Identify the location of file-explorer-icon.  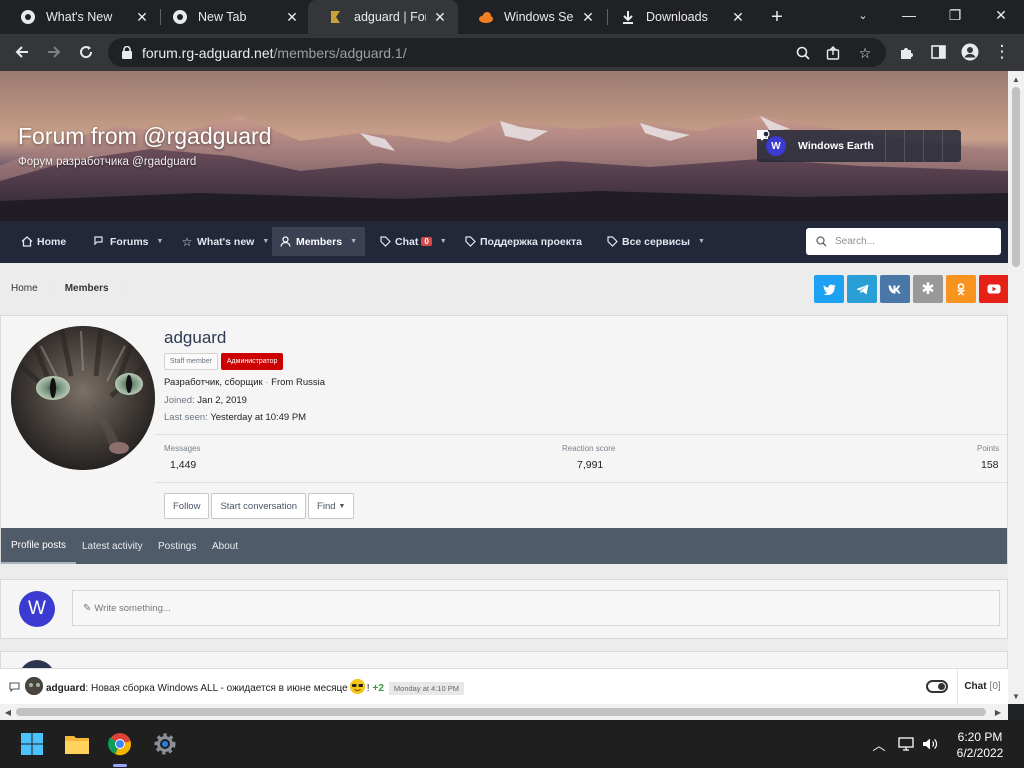
(77, 744).